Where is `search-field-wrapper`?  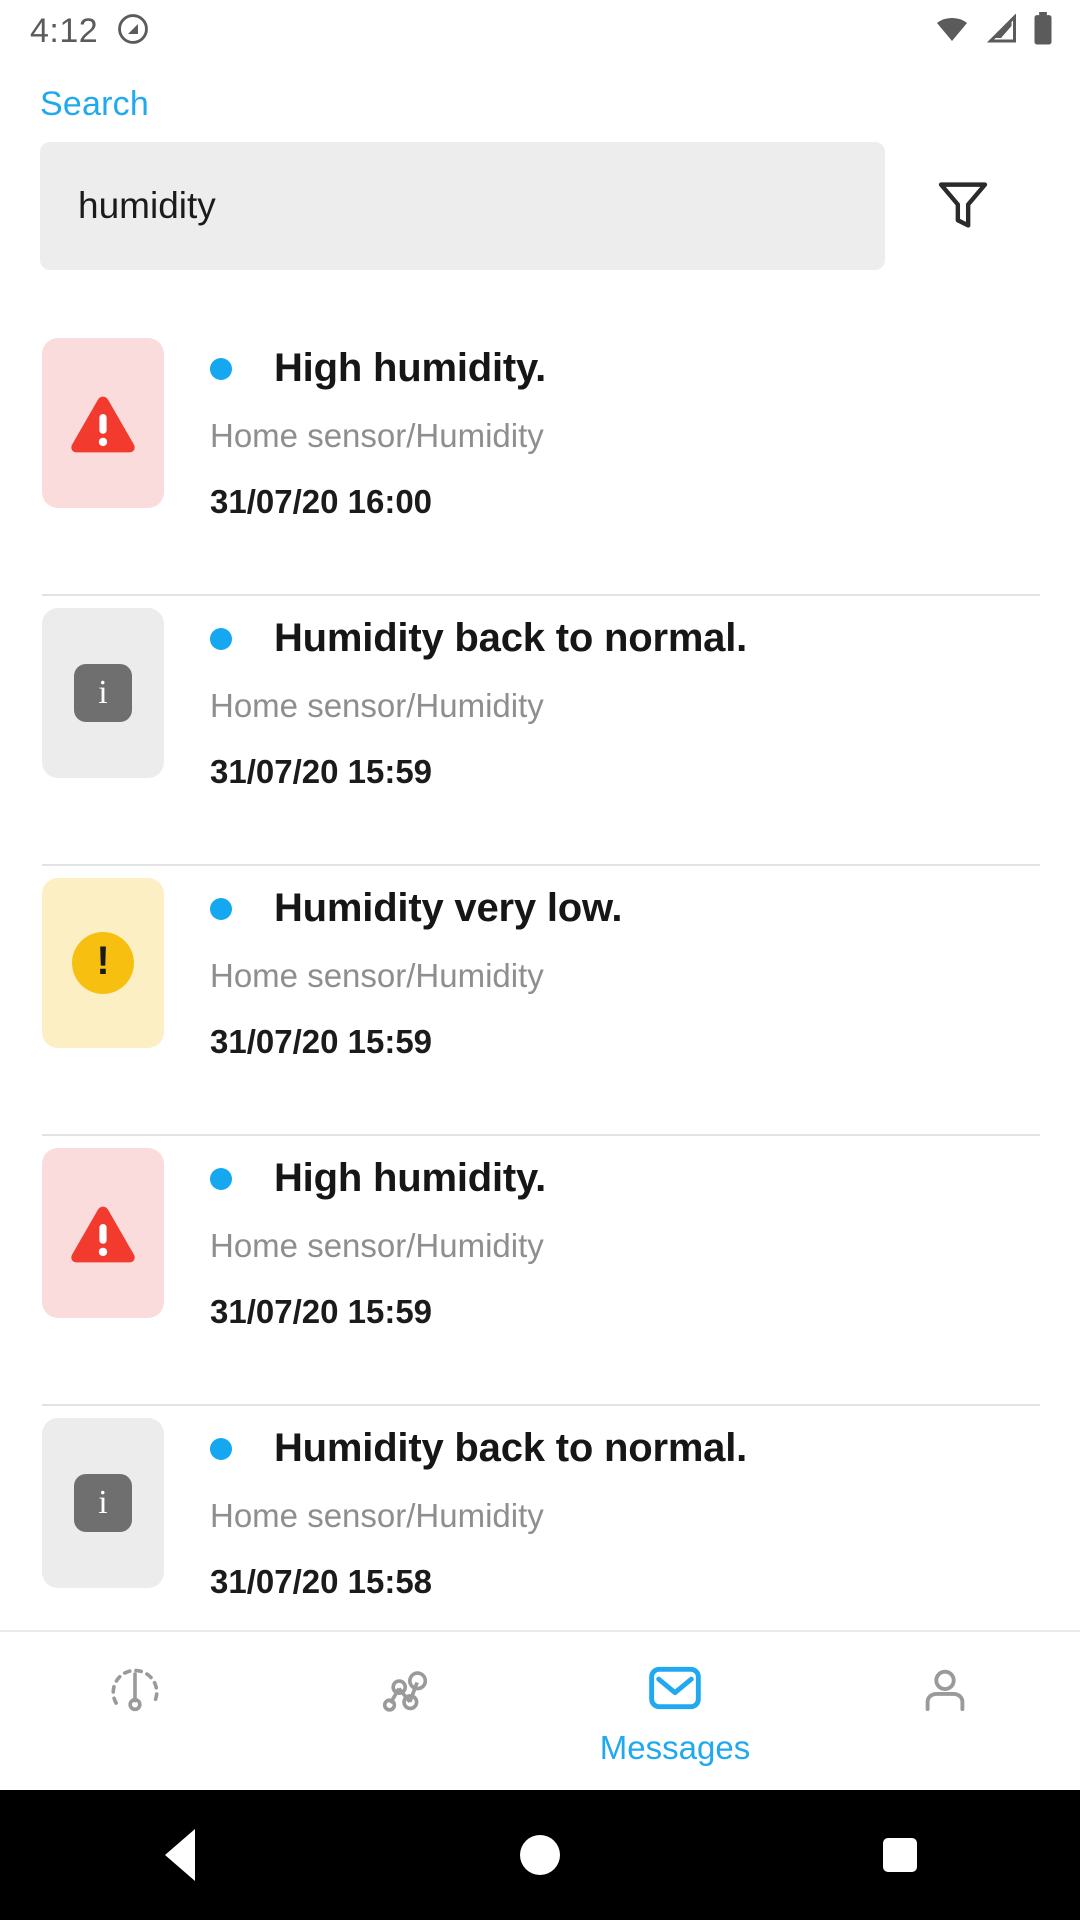
search-field-wrapper is located at coordinates (462, 206).